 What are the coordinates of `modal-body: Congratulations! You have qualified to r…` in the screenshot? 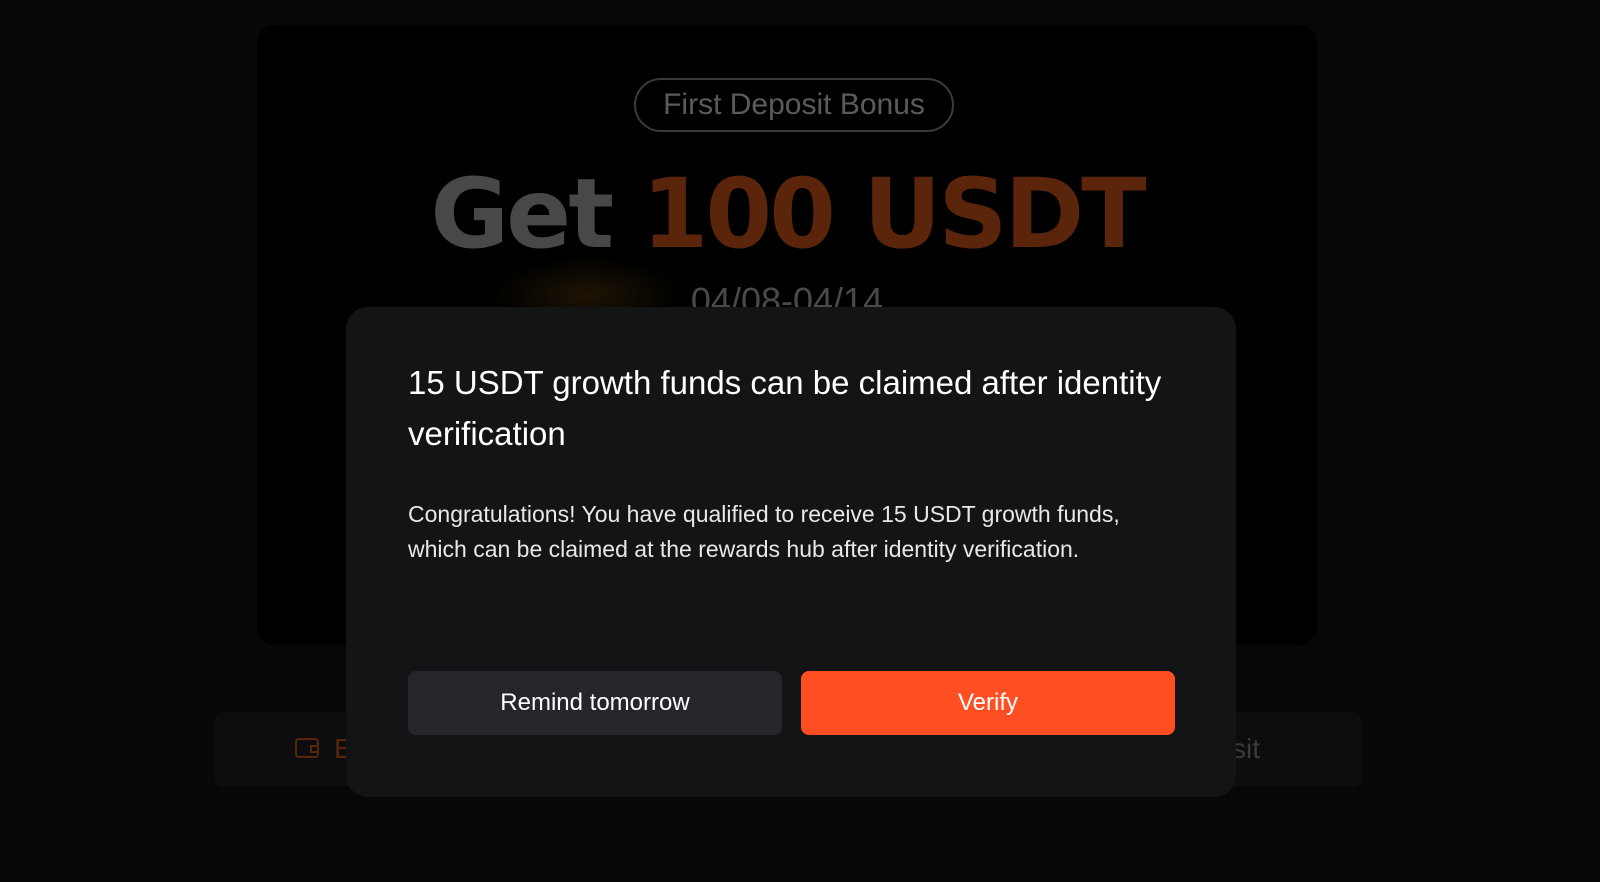 It's located at (764, 531).